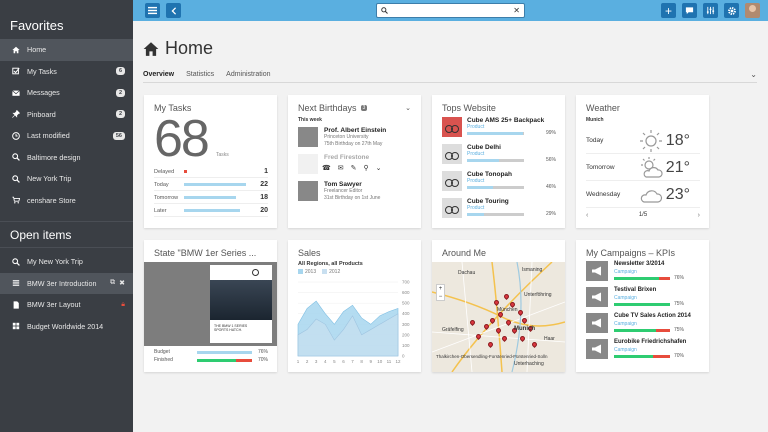 This screenshot has height=432, width=768. Describe the element at coordinates (308, 191) in the screenshot. I see `person-placeholder-icon` at that location.